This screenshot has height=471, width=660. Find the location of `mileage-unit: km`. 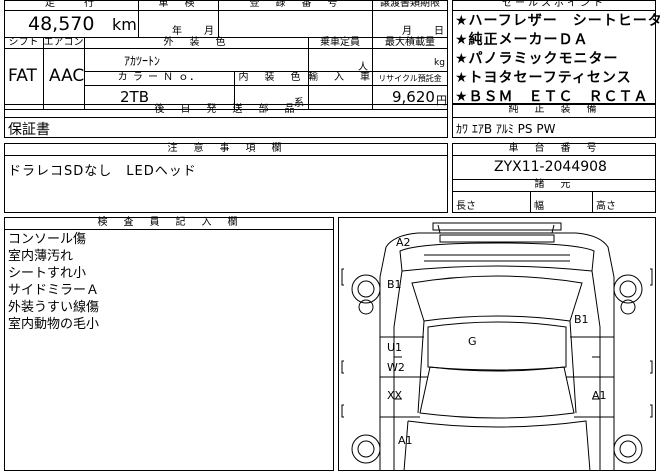

mileage-unit: km is located at coordinates (124, 24).